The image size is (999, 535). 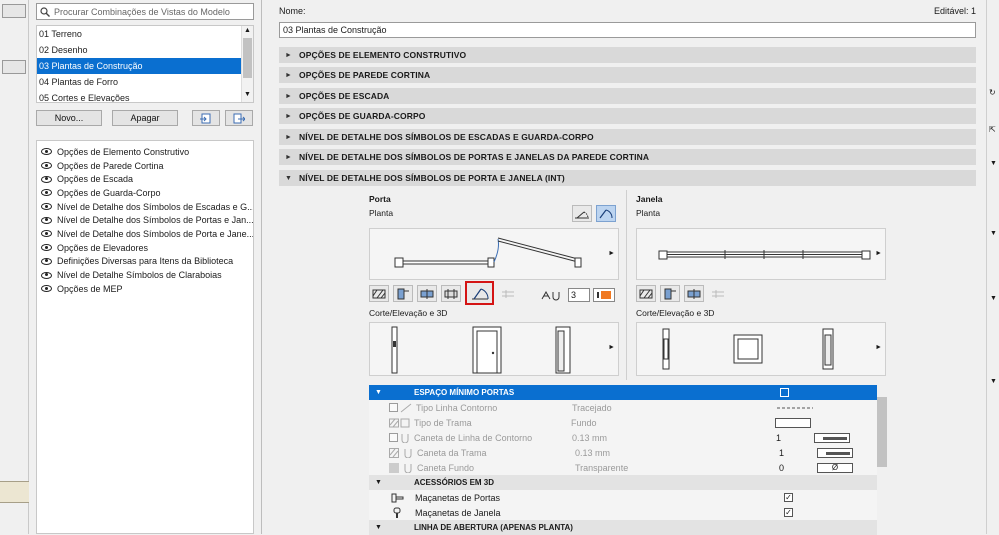 What do you see at coordinates (835, 467) in the screenshot?
I see `transparent-swatch: Ø` at bounding box center [835, 467].